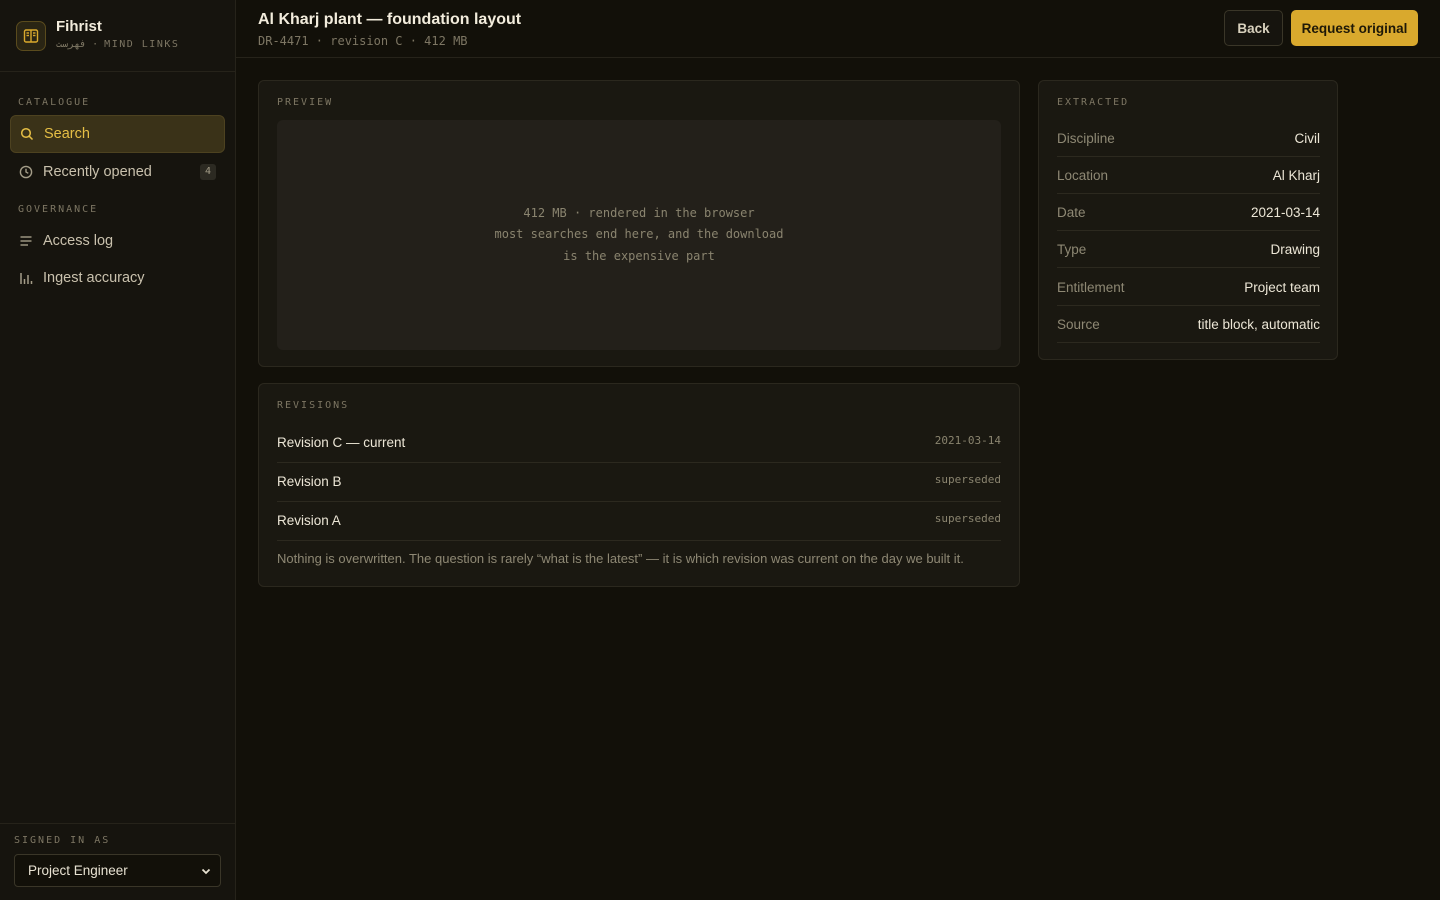 The image size is (1440, 900). What do you see at coordinates (1296, 175) in the screenshot?
I see `field-value: Al Kharj` at bounding box center [1296, 175].